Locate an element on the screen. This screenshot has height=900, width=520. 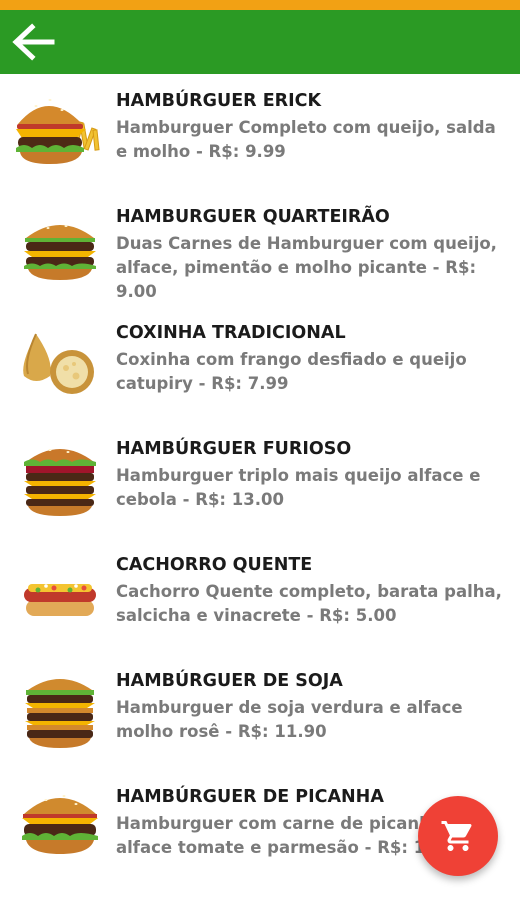
burger-with-fries-image is located at coordinates (60, 130).